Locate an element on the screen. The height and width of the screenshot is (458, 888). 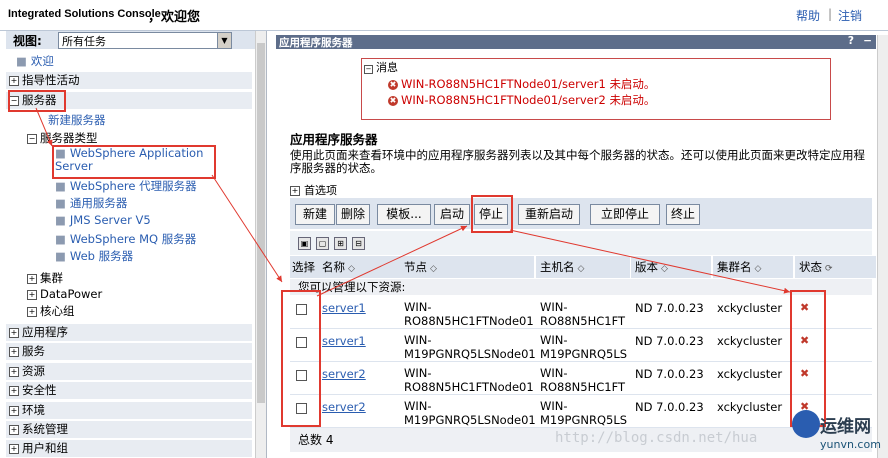
logo-icon is located at coordinates (806, 424).